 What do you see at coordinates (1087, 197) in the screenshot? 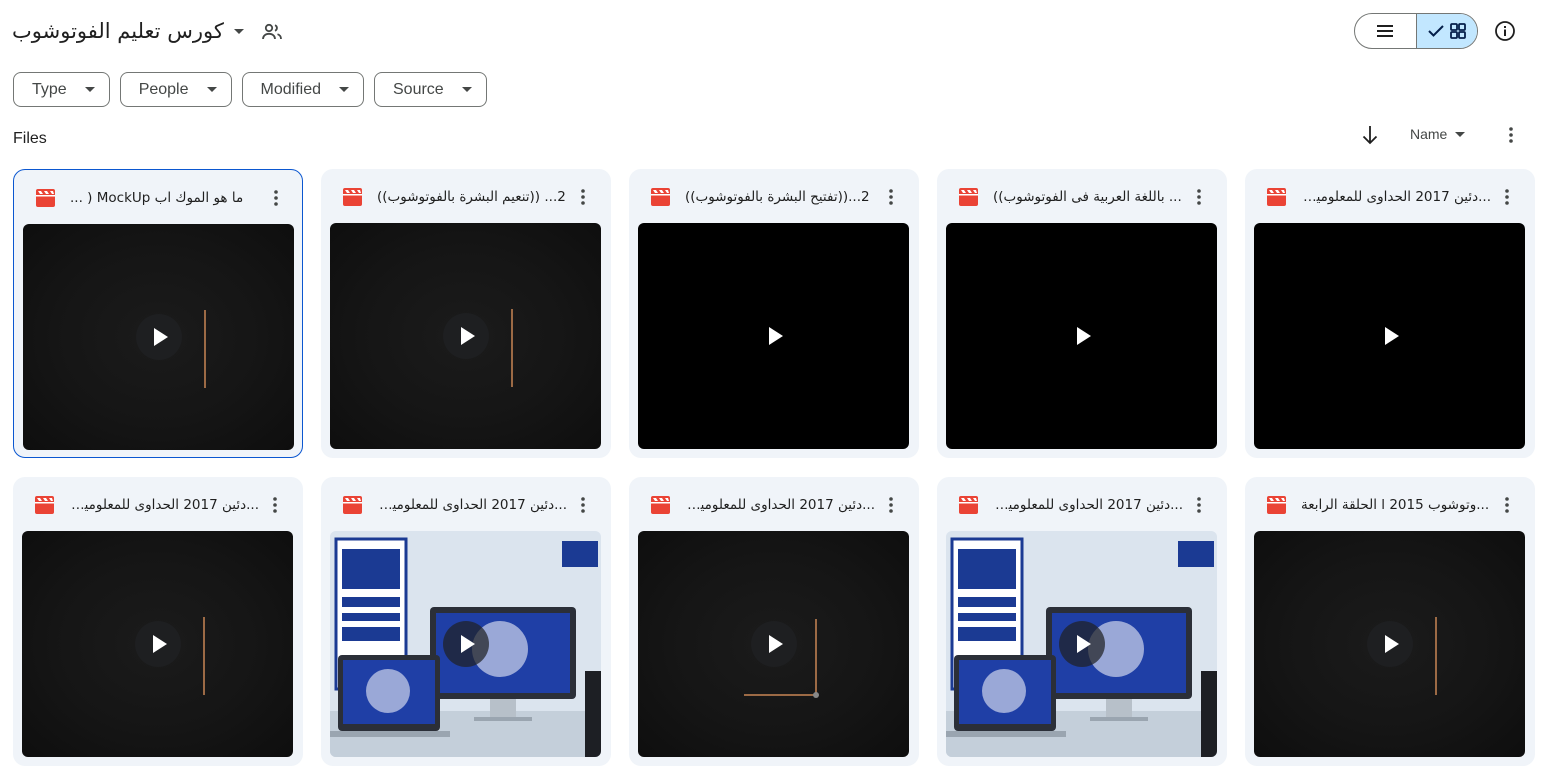
I see `file-name: ... باللغة العربية فى الفوتوشوب))` at bounding box center [1087, 197].